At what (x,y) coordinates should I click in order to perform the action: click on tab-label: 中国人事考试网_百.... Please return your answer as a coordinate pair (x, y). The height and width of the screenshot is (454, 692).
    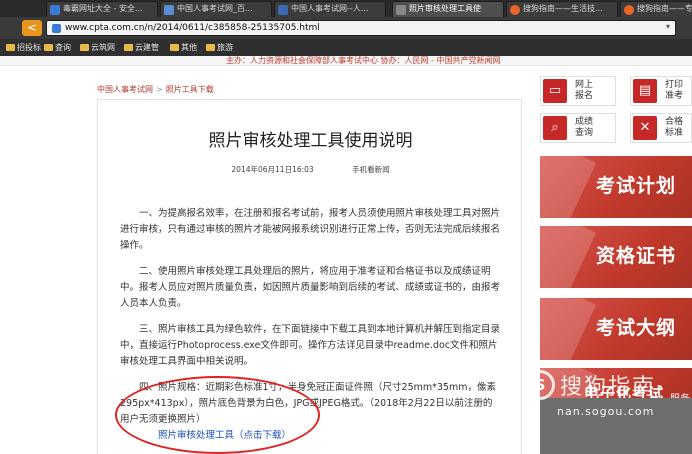
    Looking at the image, I should click on (215, 8).